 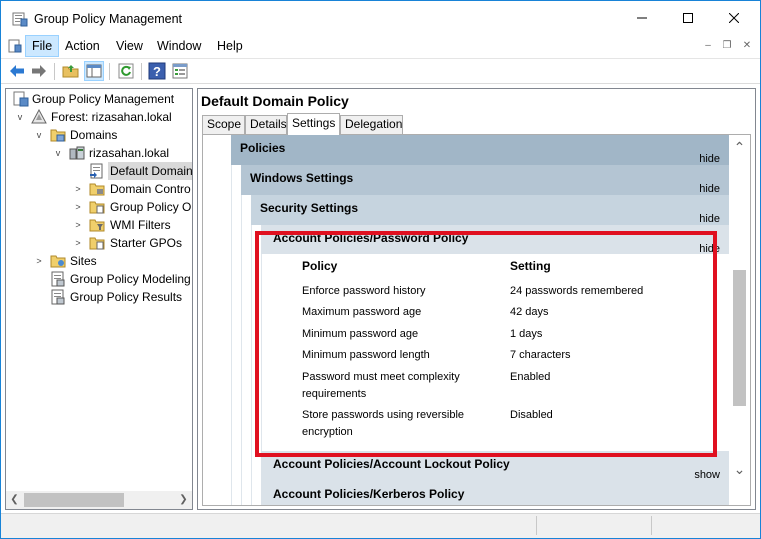 What do you see at coordinates (364, 291) in the screenshot?
I see `policy-name: Enforce password history` at bounding box center [364, 291].